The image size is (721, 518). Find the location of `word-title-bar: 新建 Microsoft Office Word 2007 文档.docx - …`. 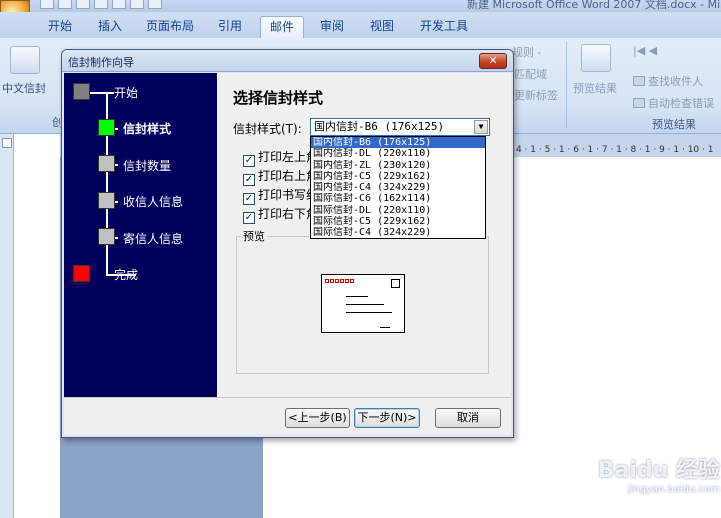

word-title-bar: 新建 Microsoft Office Word 2007 文档.docx - … is located at coordinates (360, 6).